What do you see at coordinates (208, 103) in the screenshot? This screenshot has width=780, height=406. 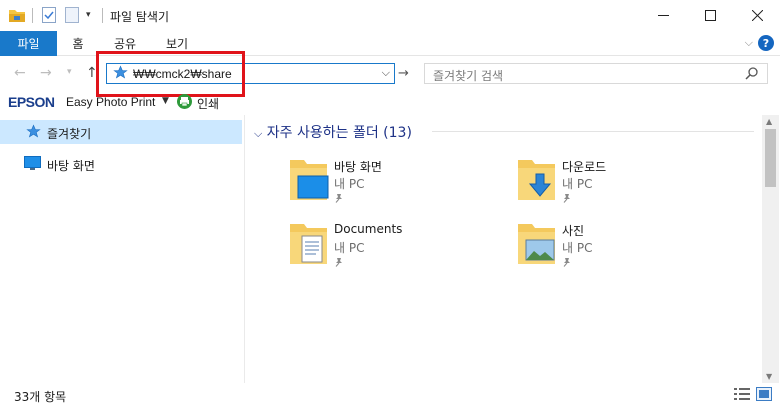 I see `print-button: 인쇄` at bounding box center [208, 103].